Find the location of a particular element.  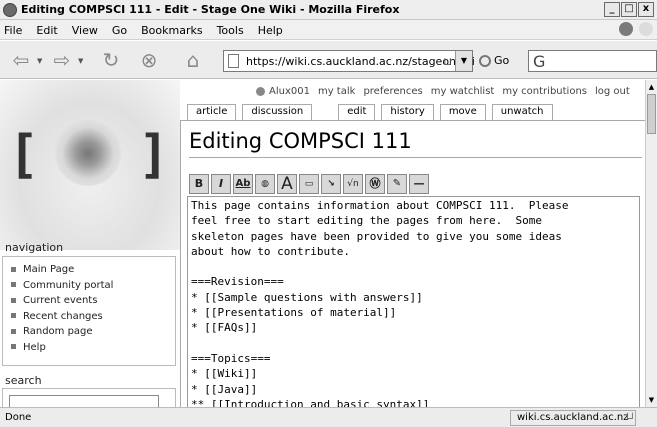

tab-discussion: discussion is located at coordinates (277, 112).